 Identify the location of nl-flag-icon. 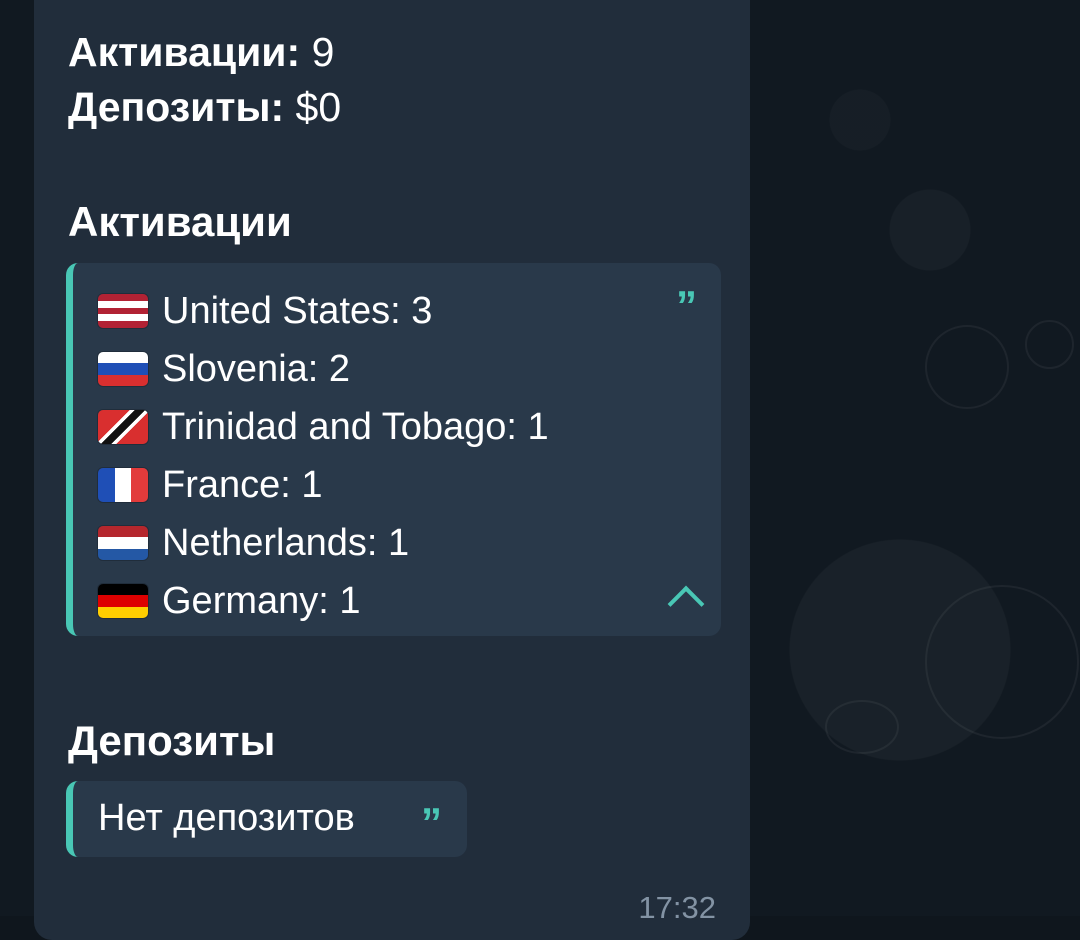
(123, 543).